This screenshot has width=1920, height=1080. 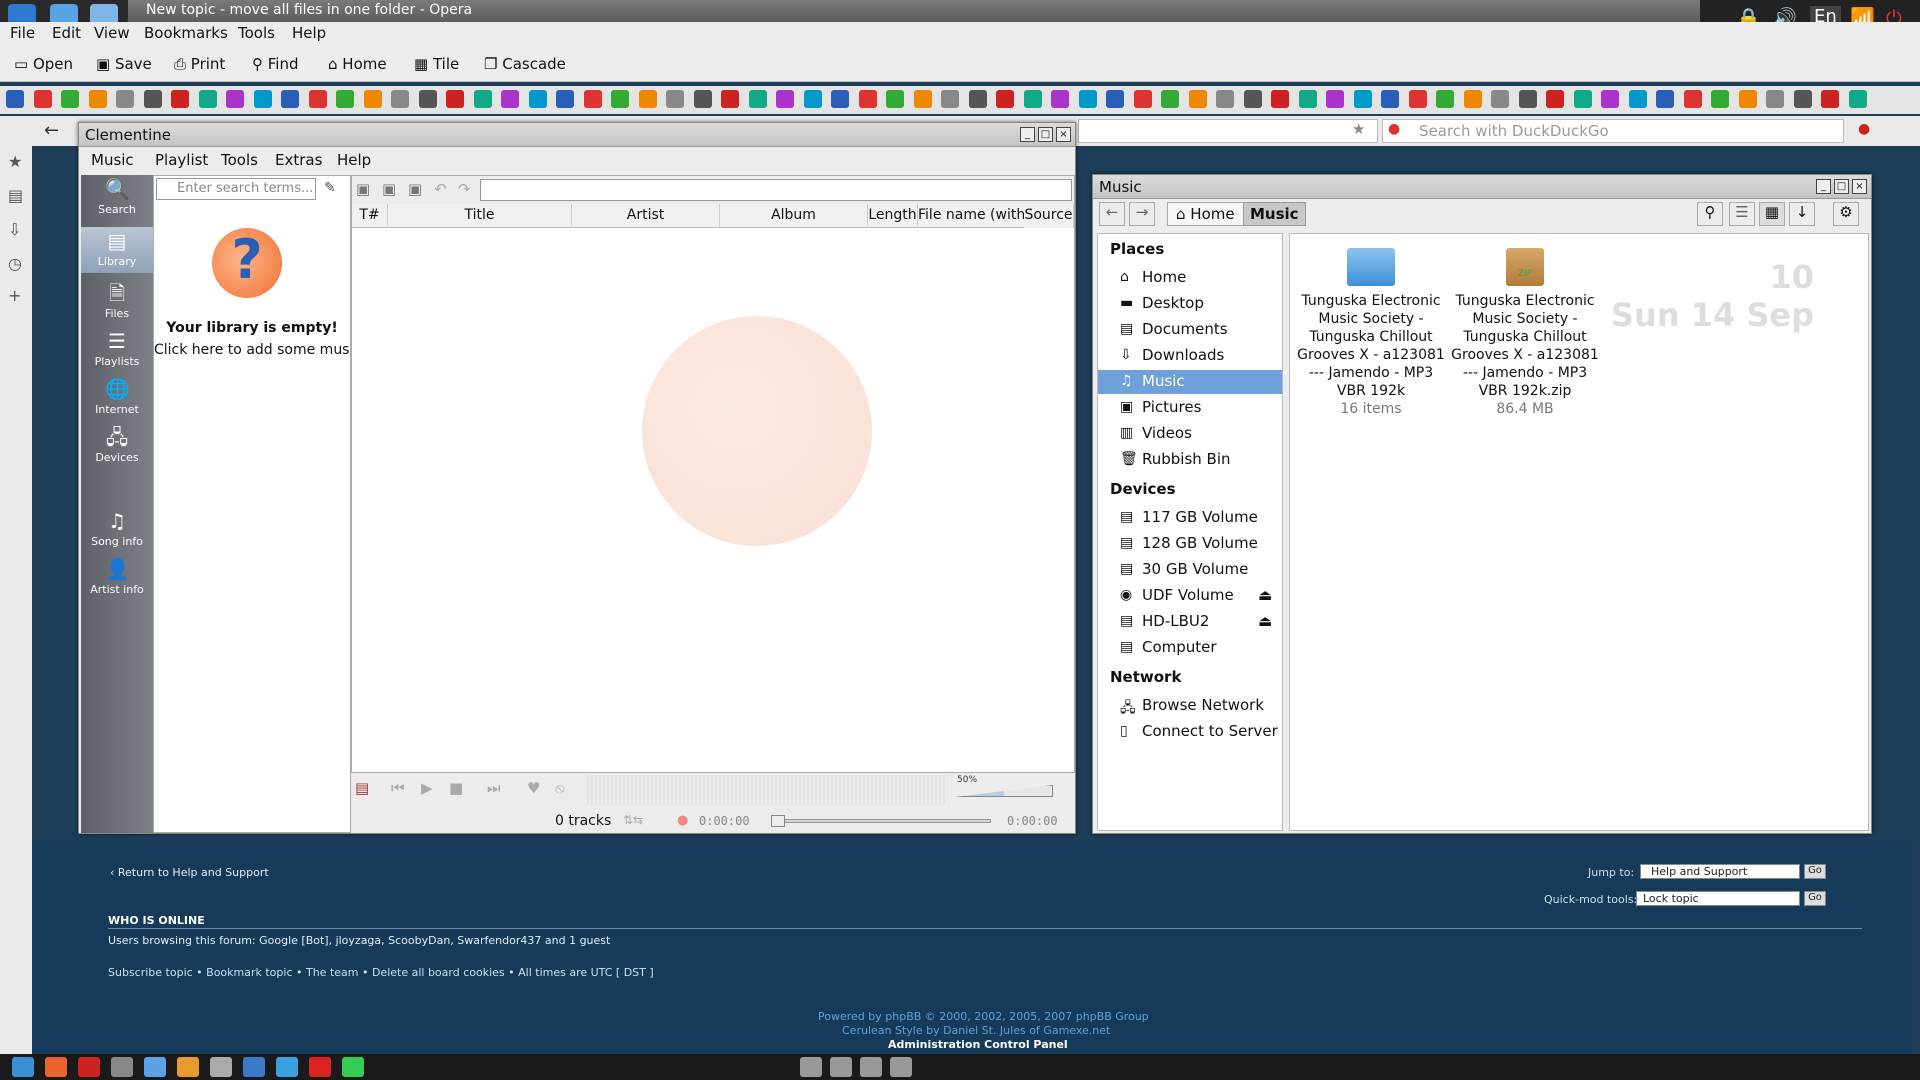 I want to click on sidebar-library: ▤ Library, so click(x=117, y=250).